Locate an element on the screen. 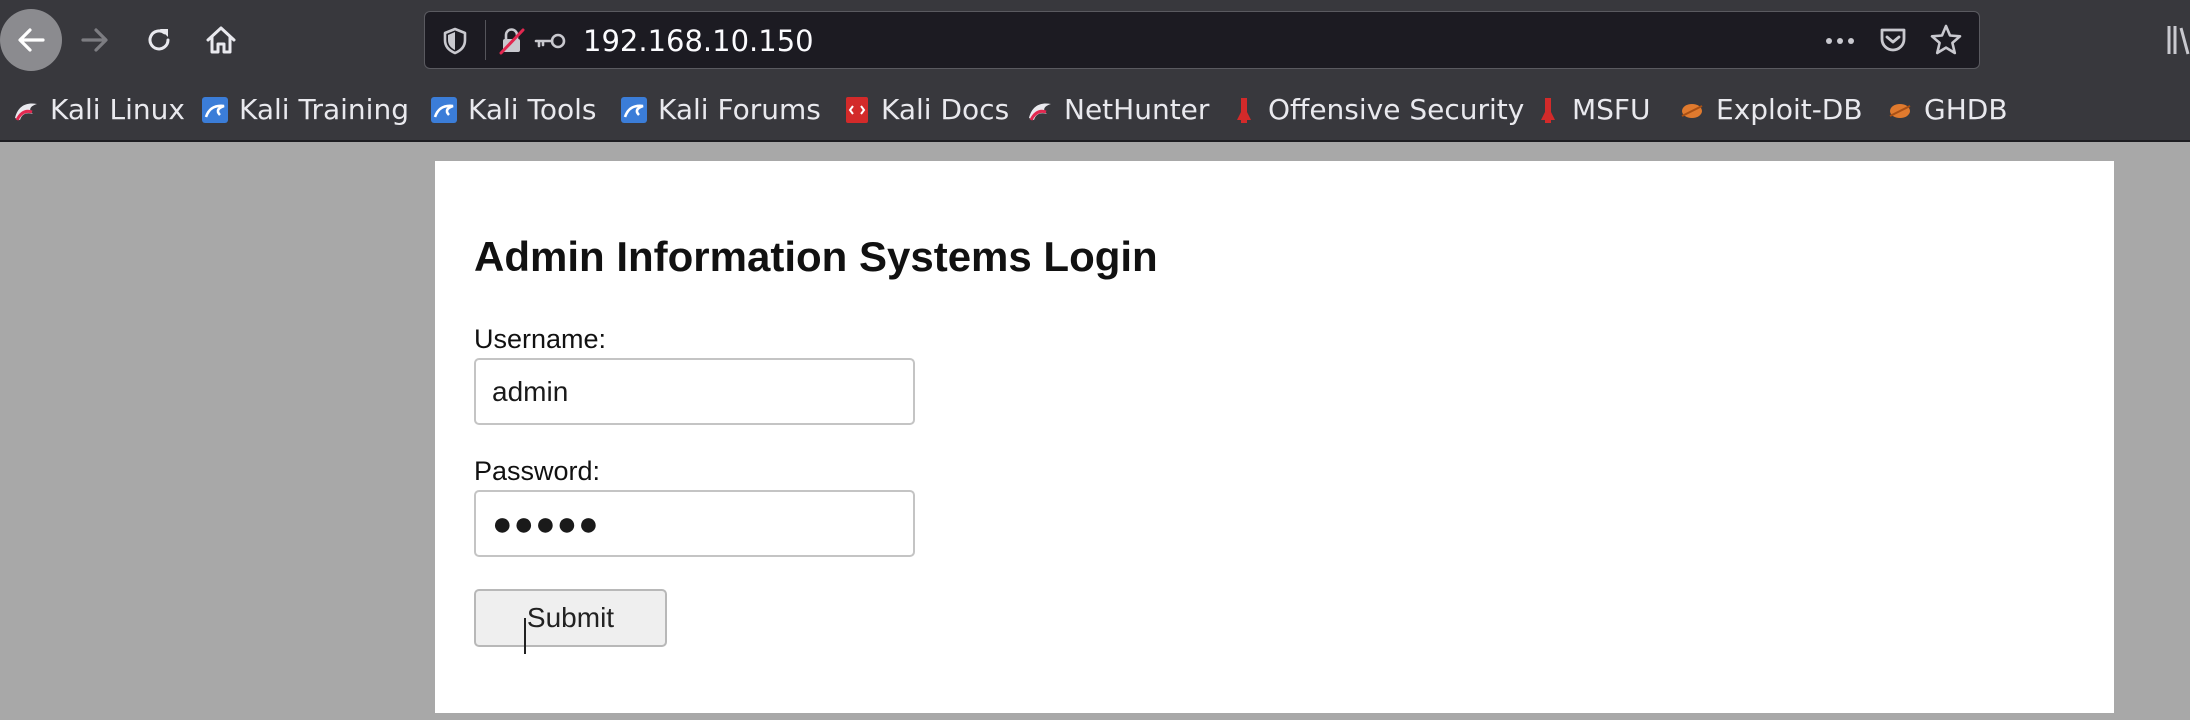 This screenshot has width=2190, height=720. bookmark-label: NetHunter is located at coordinates (1137, 109).